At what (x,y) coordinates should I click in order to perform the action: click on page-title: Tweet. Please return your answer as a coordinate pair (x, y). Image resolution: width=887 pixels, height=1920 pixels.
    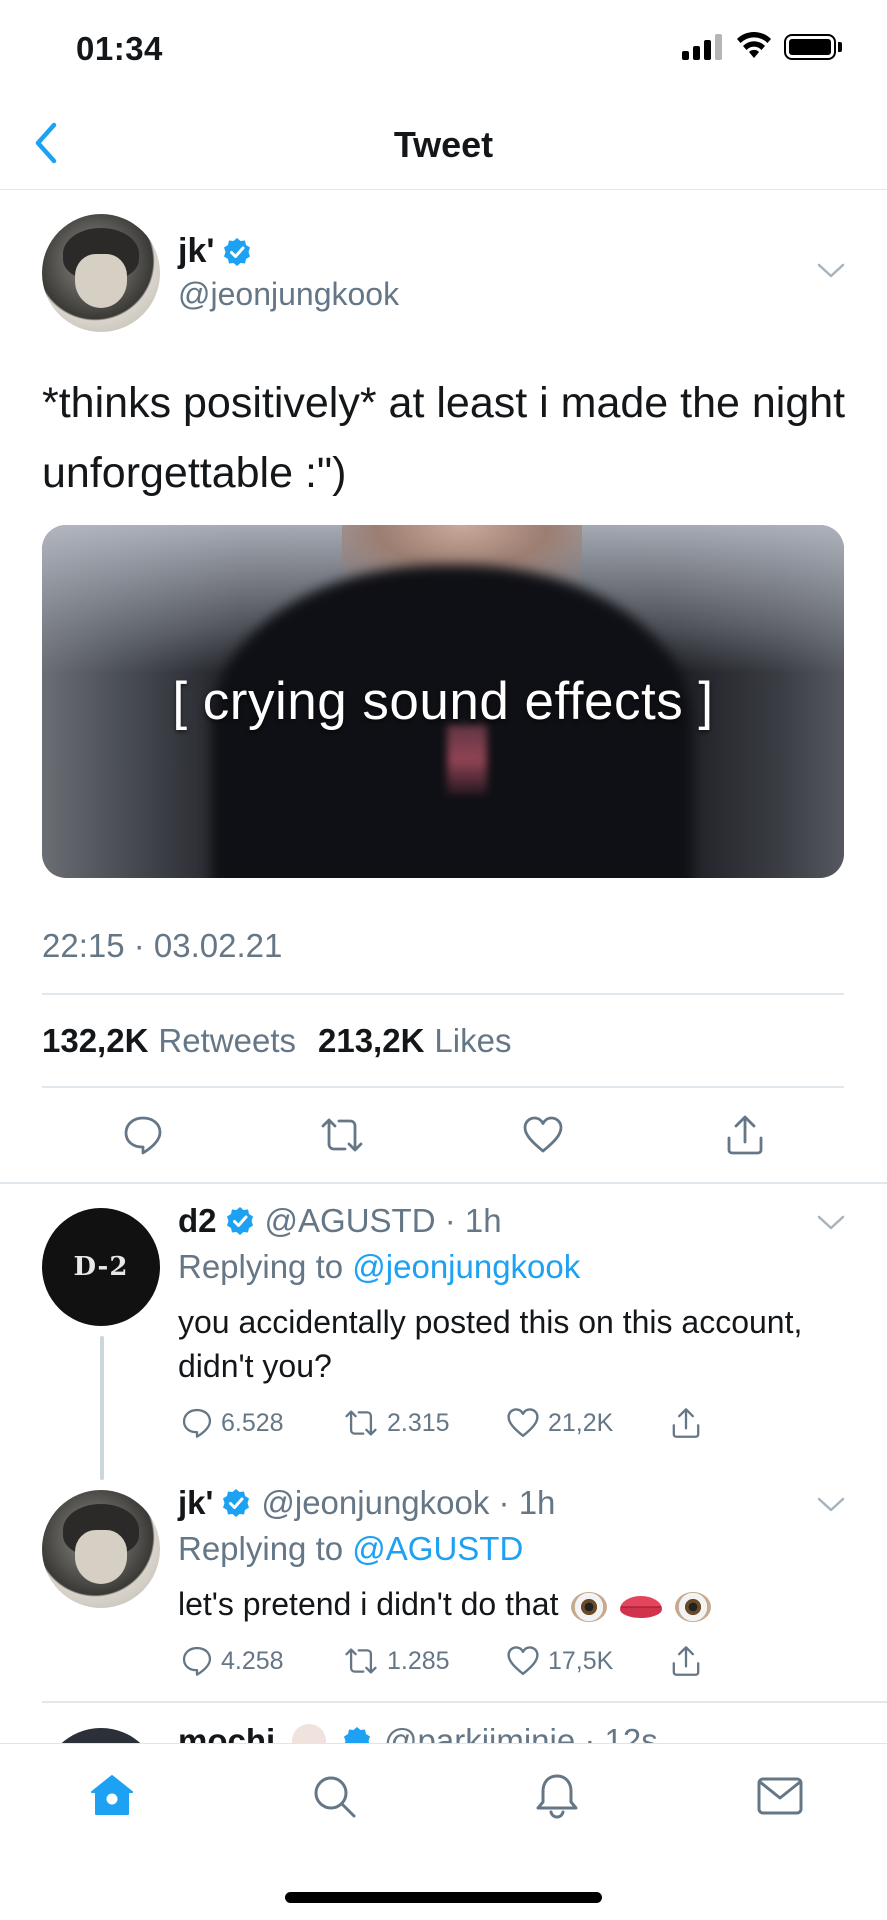
    Looking at the image, I should click on (443, 144).